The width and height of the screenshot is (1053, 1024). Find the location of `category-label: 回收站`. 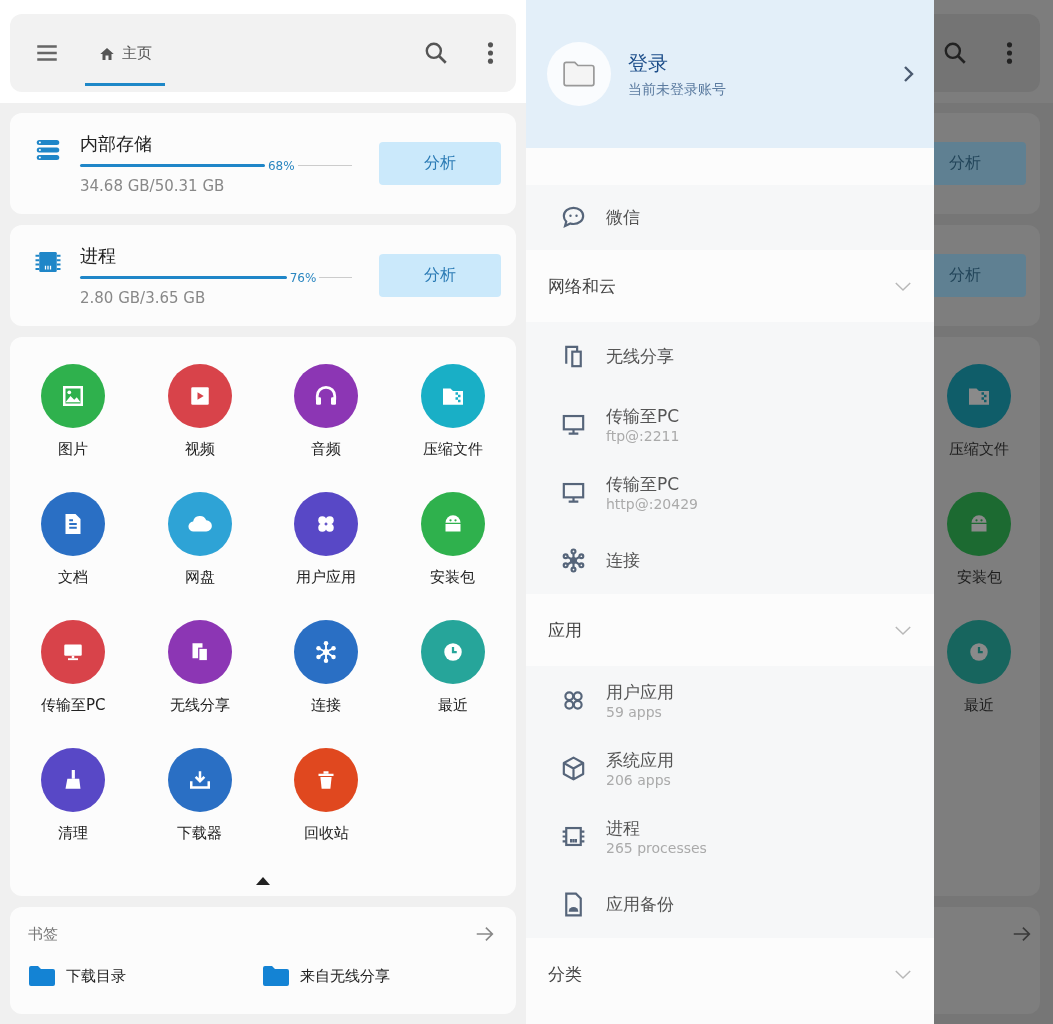

category-label: 回收站 is located at coordinates (326, 833).